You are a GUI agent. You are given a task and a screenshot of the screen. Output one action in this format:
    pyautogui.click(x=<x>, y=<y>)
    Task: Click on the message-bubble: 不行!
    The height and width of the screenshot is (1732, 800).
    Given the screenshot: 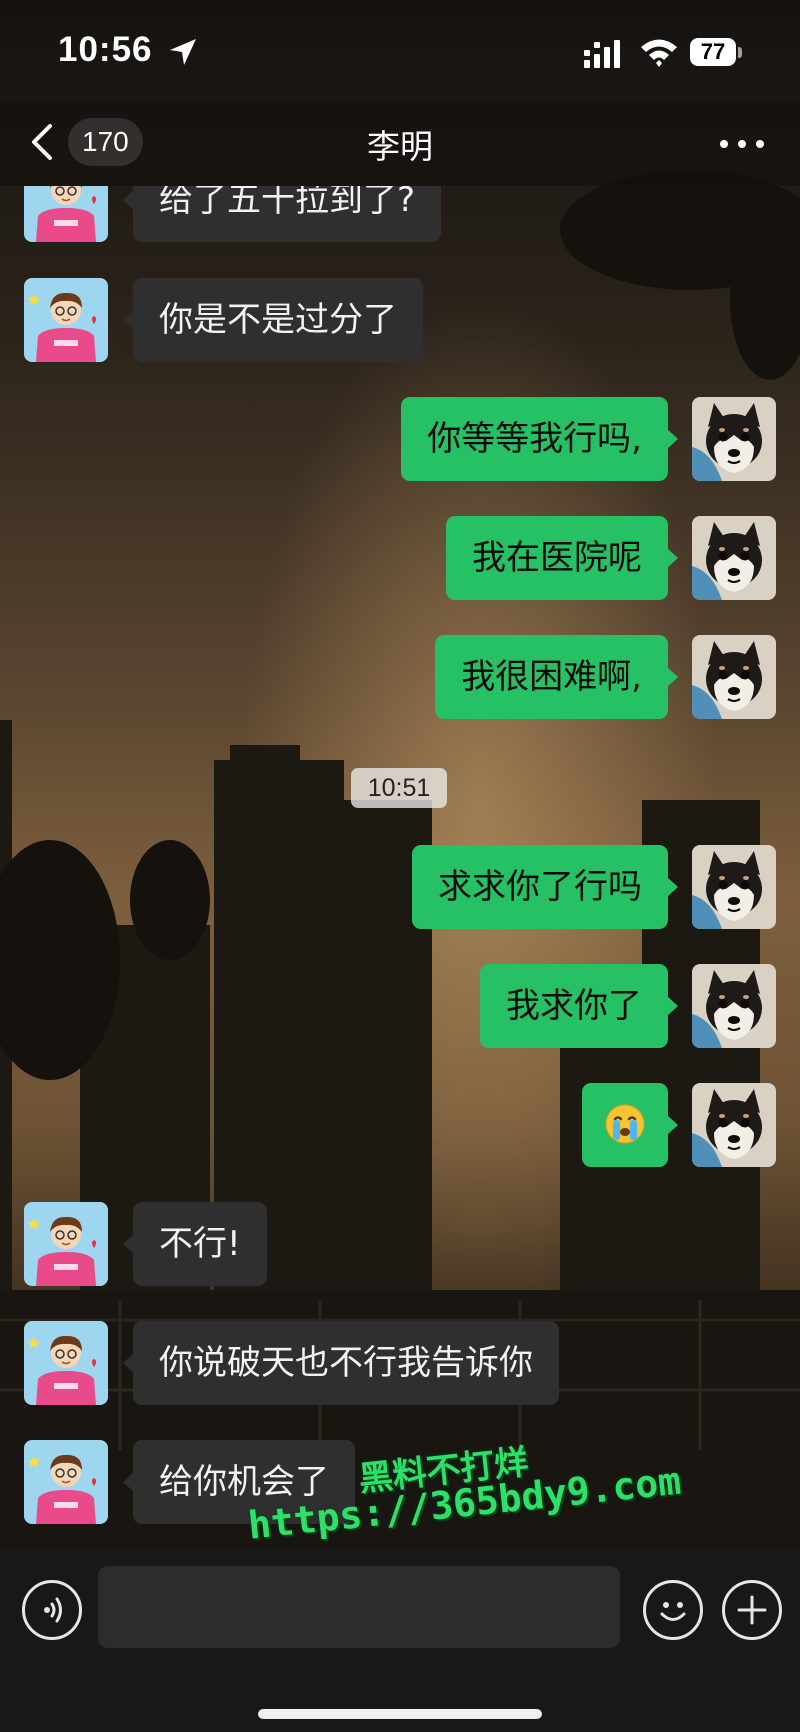 What is the action you would take?
    pyautogui.click(x=195, y=1244)
    